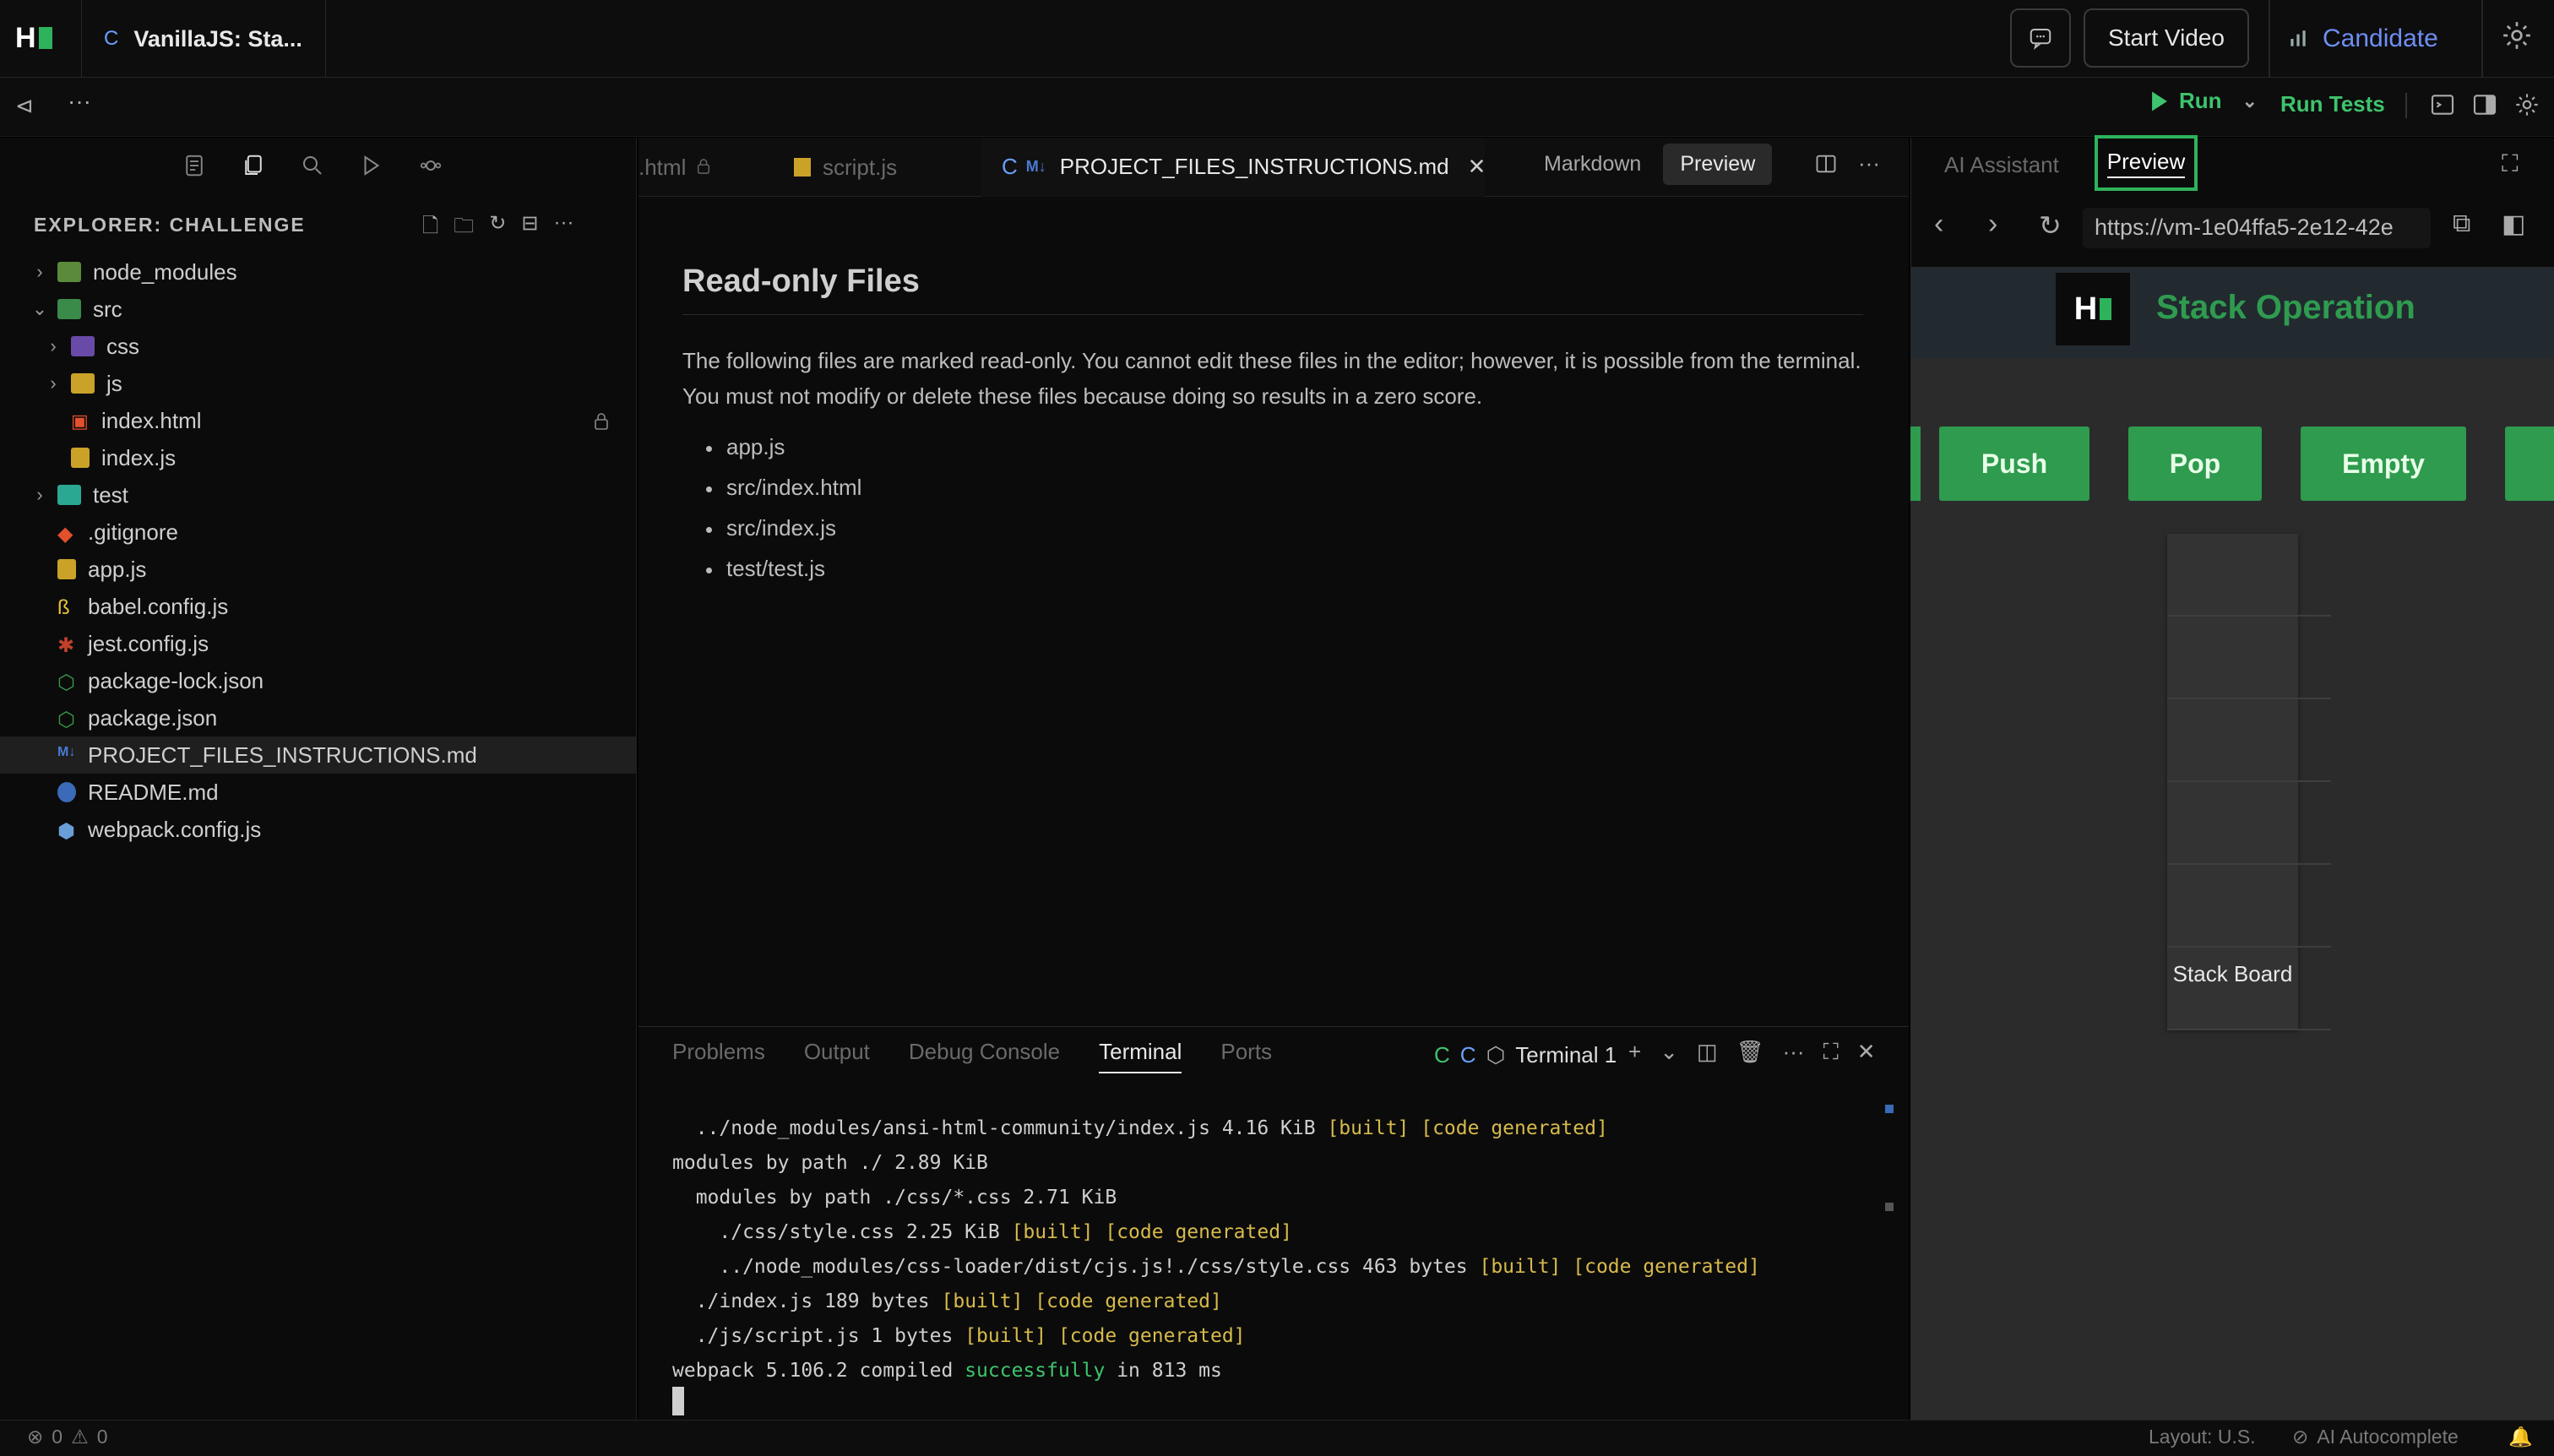 The image size is (2554, 1456). Describe the element at coordinates (2298, 38) in the screenshot. I see `bar-chart-icon` at that location.